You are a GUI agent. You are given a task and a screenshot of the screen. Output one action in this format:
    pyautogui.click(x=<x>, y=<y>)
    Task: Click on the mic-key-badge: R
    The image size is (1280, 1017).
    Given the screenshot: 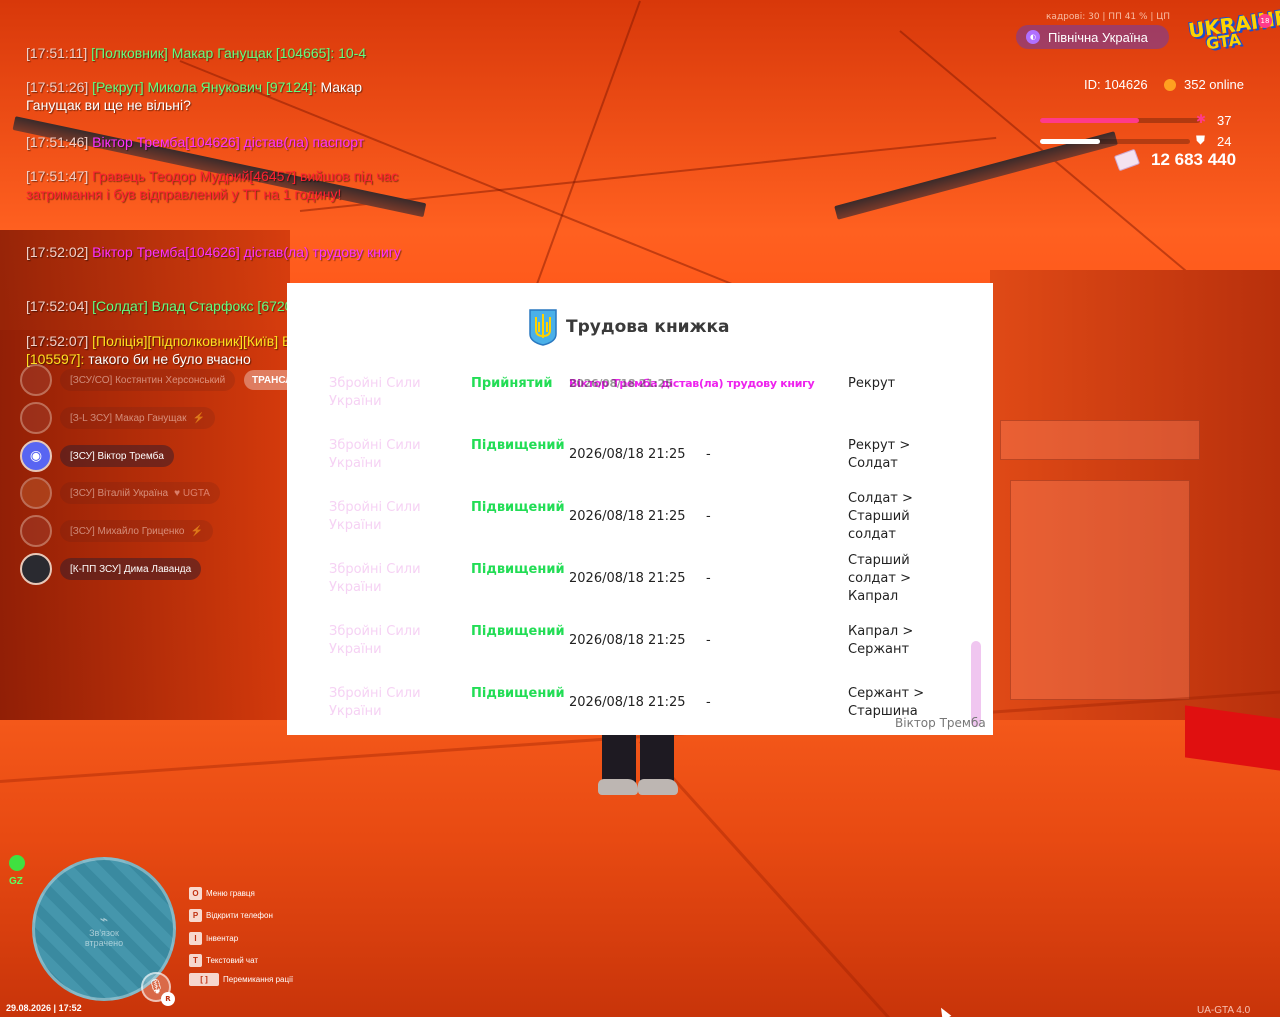 What is the action you would take?
    pyautogui.click(x=168, y=999)
    